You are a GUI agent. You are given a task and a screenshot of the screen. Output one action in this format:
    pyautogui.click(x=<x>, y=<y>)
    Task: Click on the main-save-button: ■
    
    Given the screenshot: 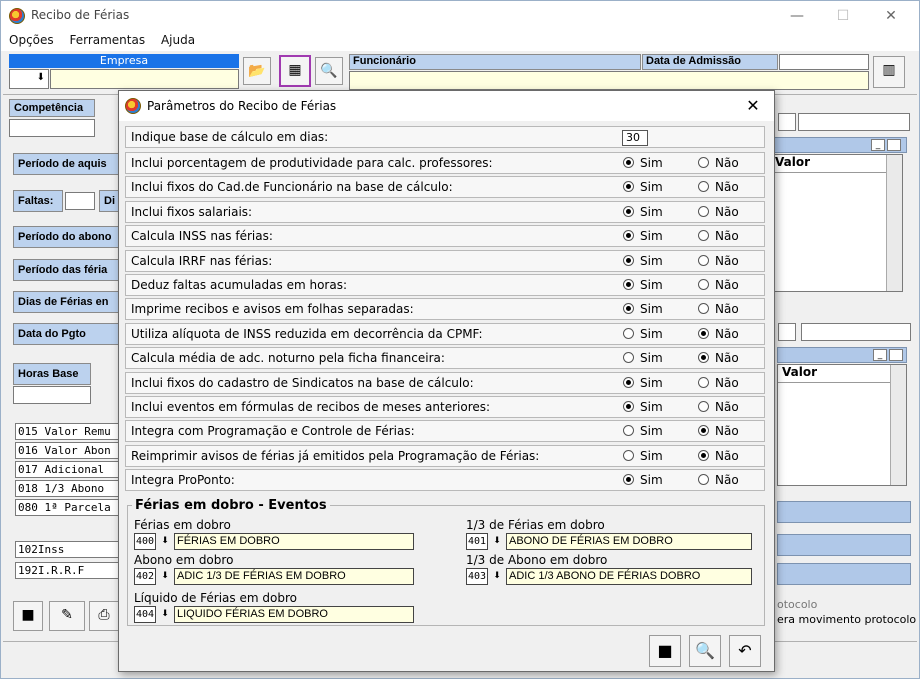 What is the action you would take?
    pyautogui.click(x=28, y=616)
    